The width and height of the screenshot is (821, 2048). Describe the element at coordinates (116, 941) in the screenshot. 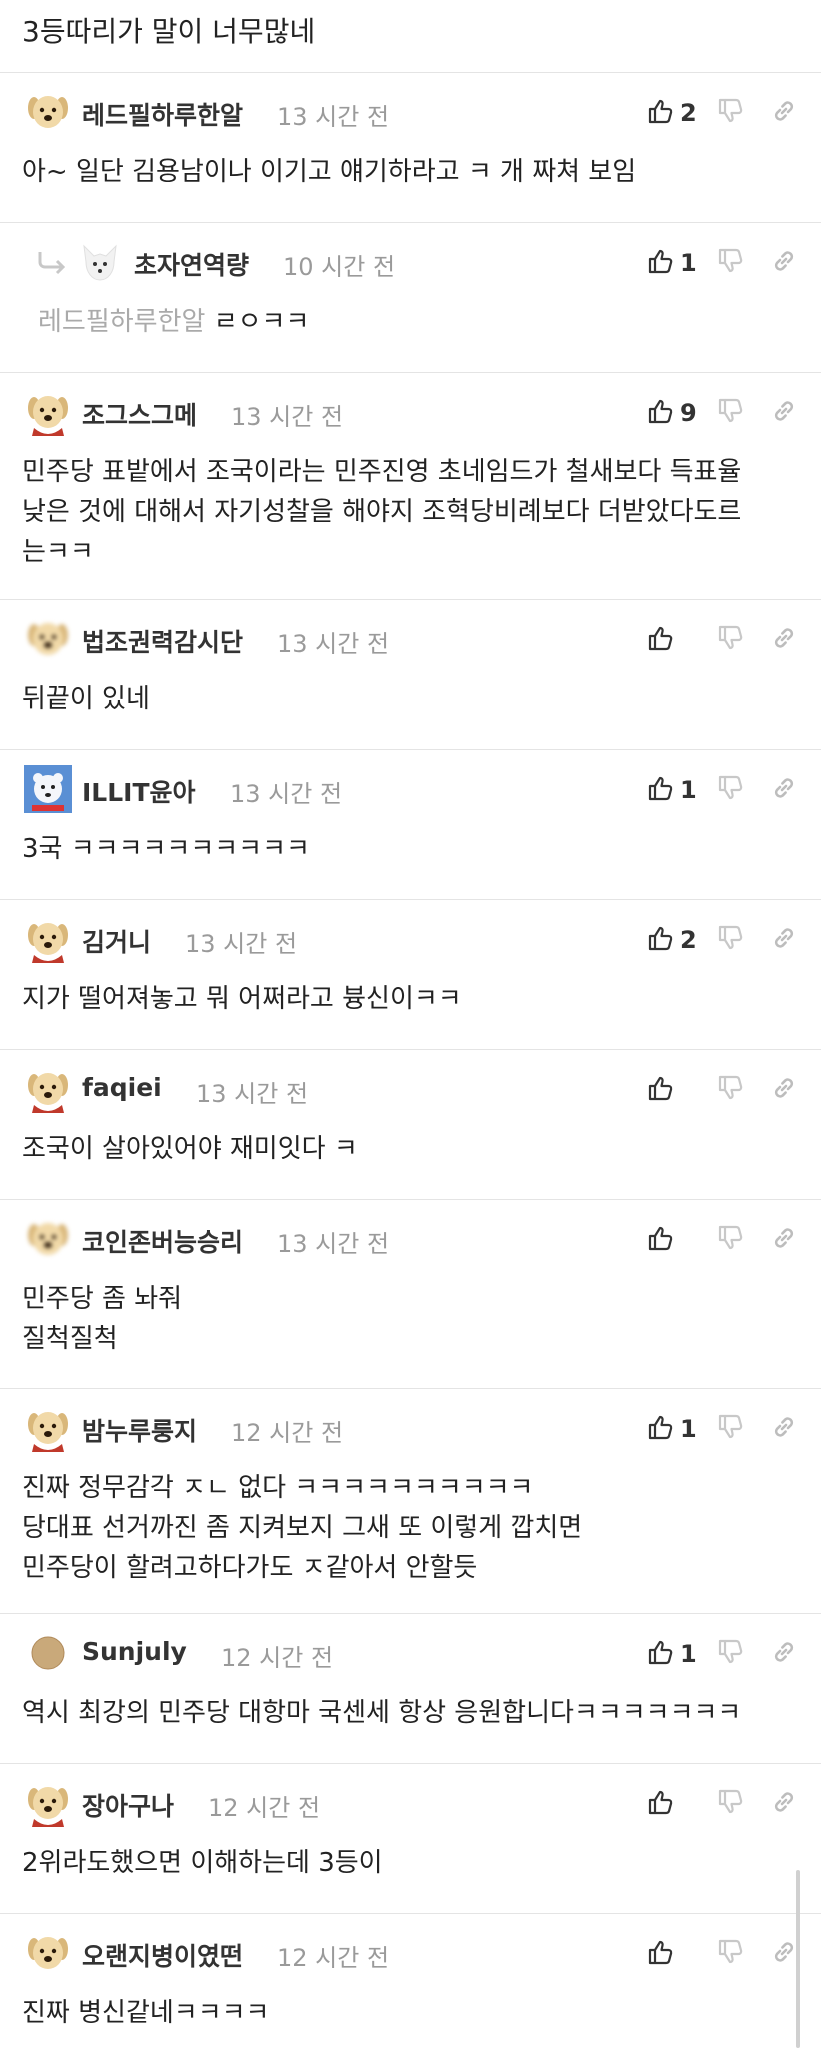

I see `nickname: 김거니` at that location.